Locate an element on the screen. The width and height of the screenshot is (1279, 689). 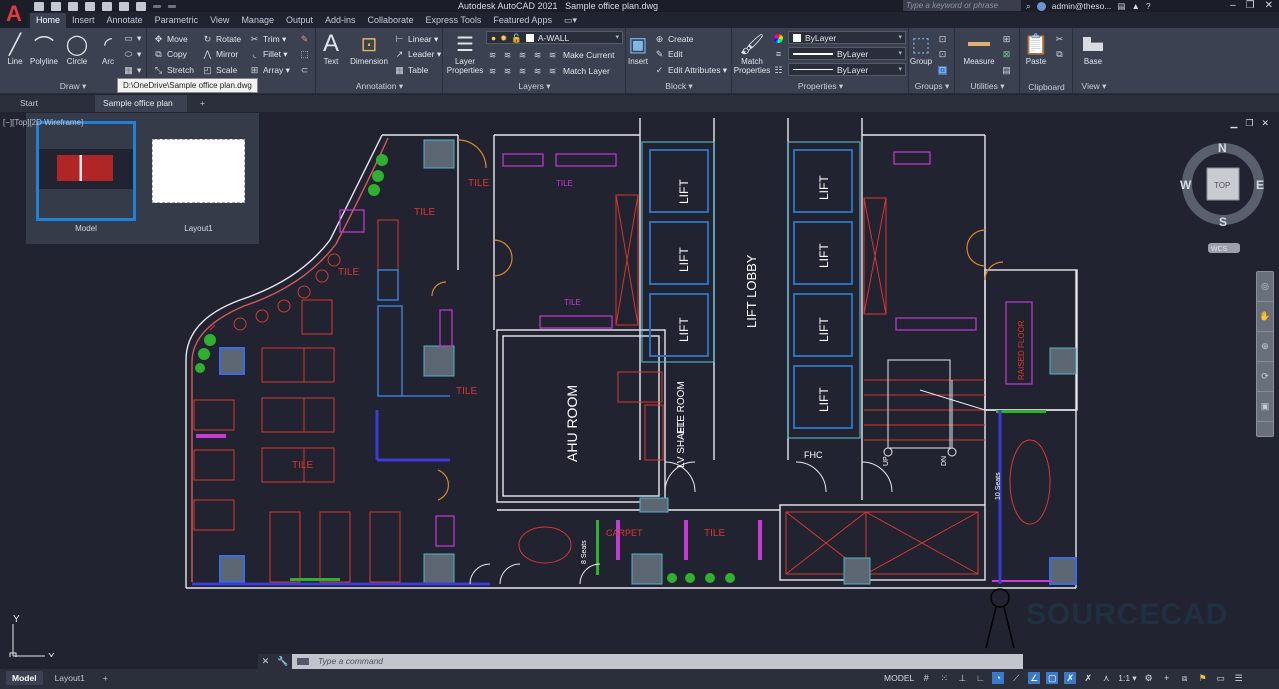
model-space-toggle: MODEL is located at coordinates (899, 678).